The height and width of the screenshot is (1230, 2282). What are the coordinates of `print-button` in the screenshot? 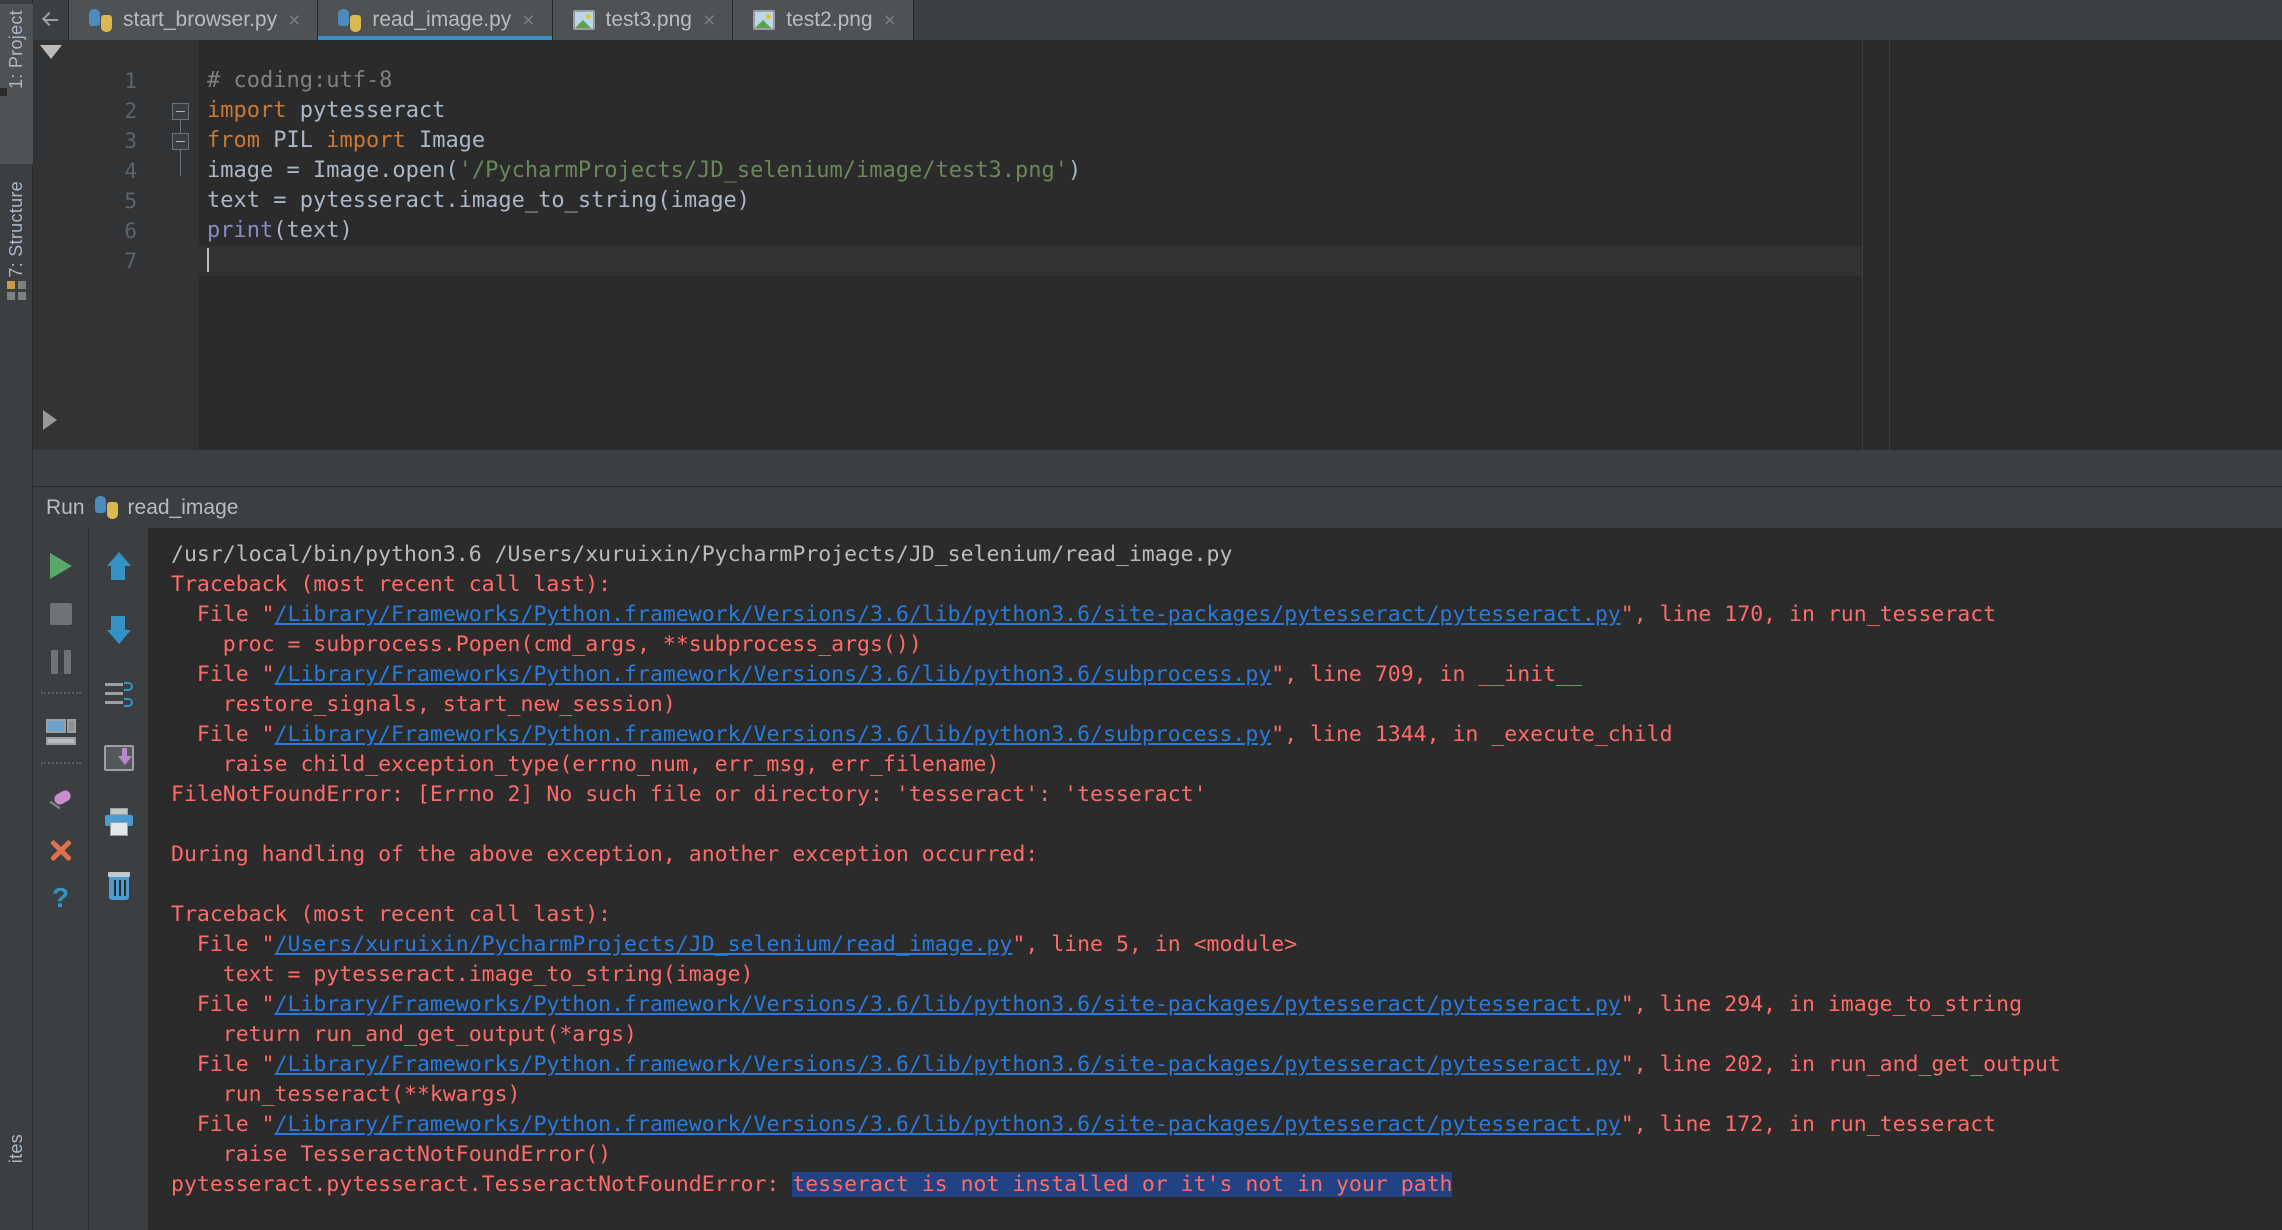 It's located at (119, 822).